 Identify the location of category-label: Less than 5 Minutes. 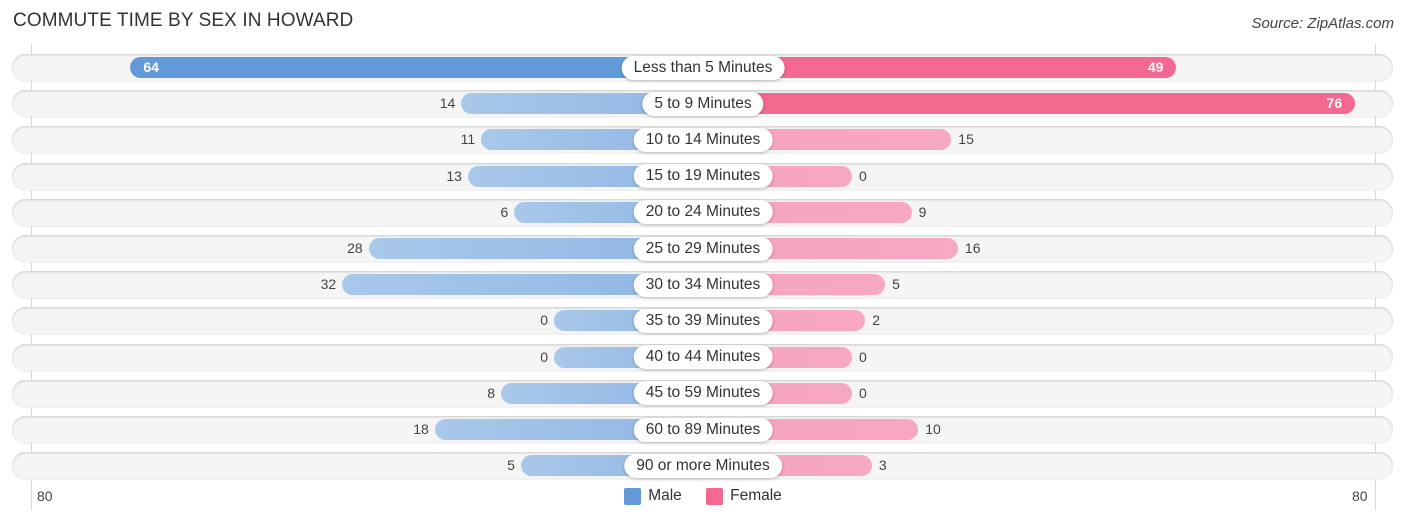
(703, 67).